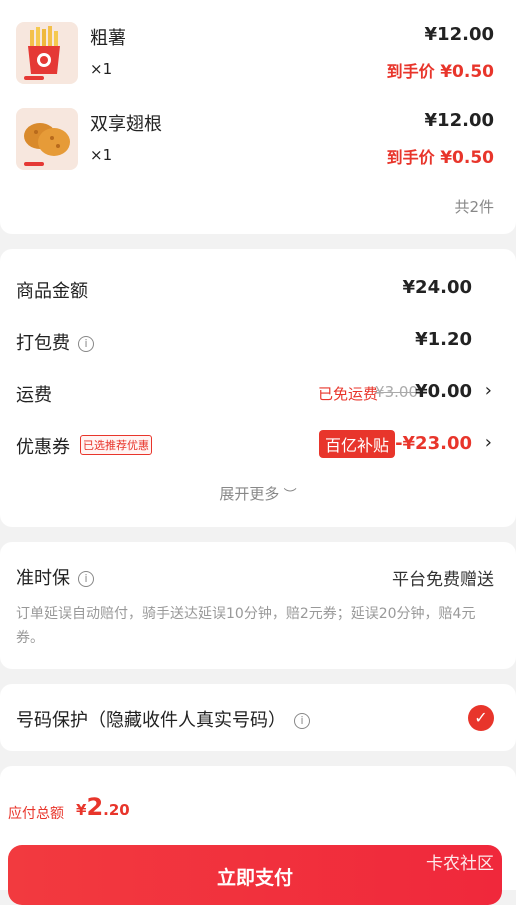 The width and height of the screenshot is (516, 905). I want to click on expand-more-label: 展开更多, so click(249, 494).